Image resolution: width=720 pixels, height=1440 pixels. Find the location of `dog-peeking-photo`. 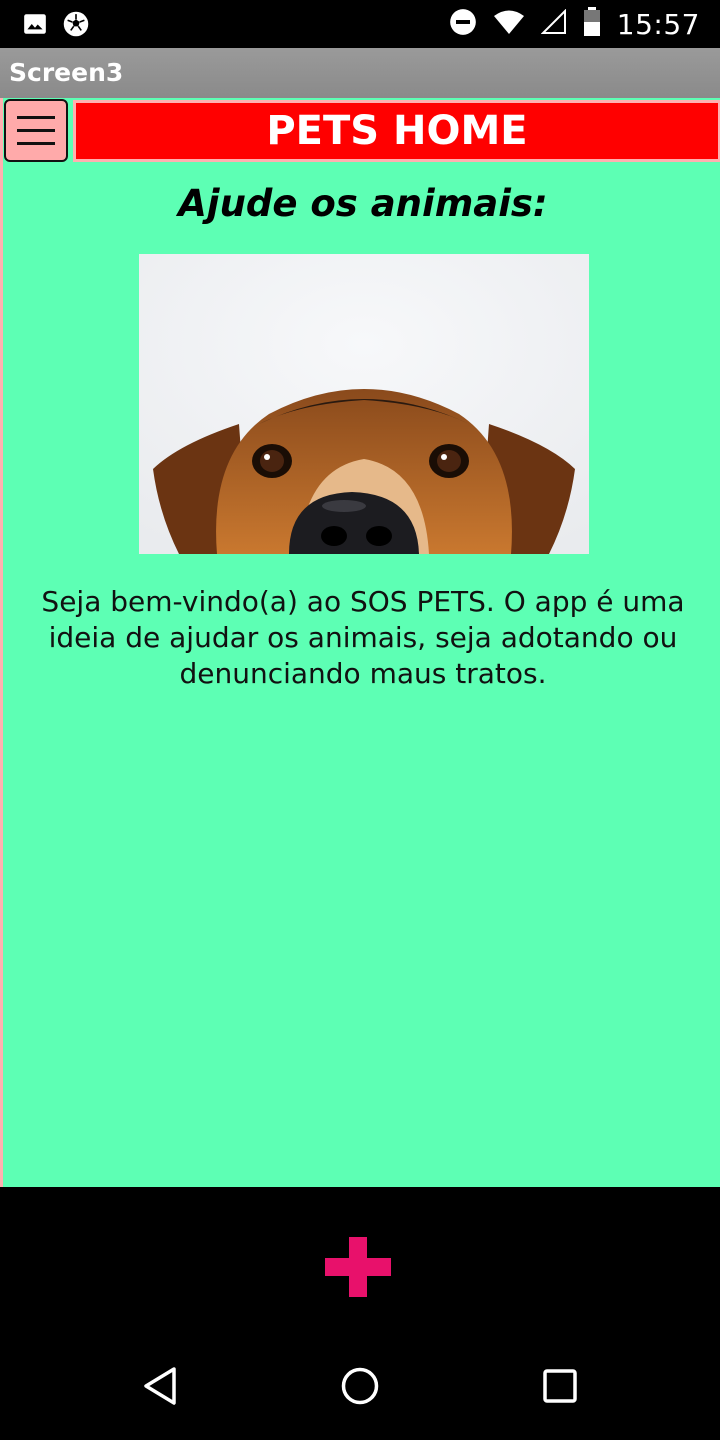

dog-peeking-photo is located at coordinates (364, 404).